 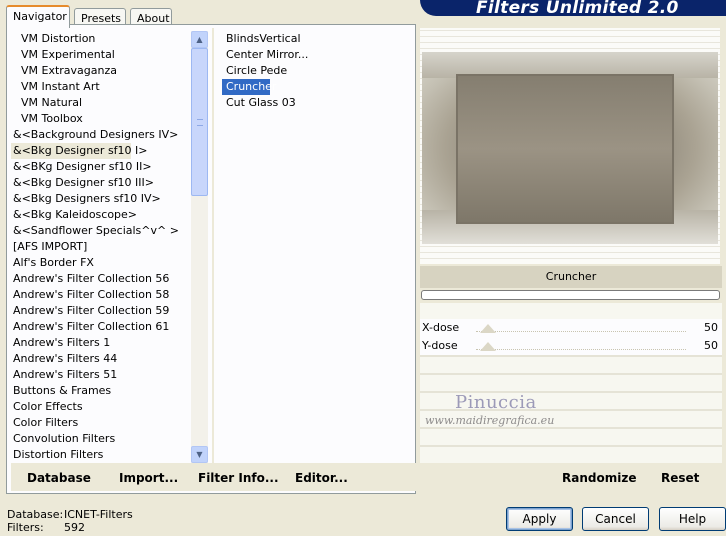 I want to click on grip-icon, so click(x=200, y=122).